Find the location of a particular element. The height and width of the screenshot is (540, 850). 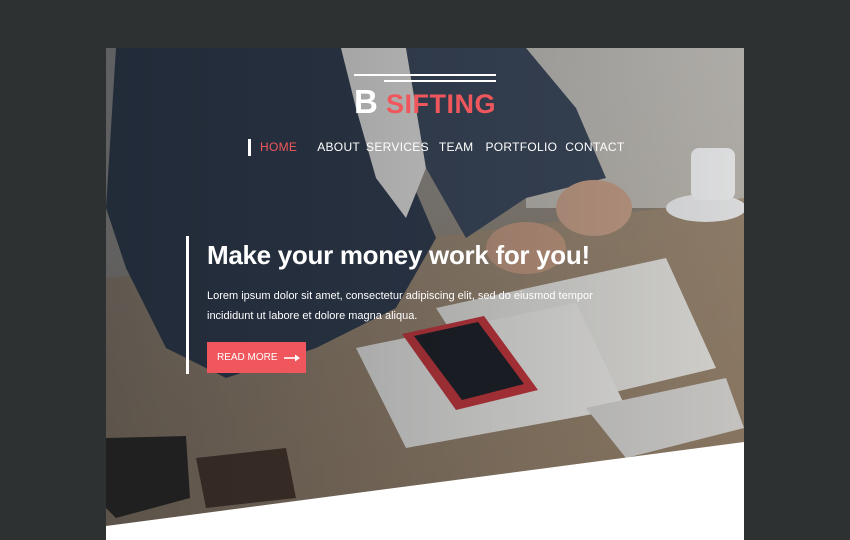

site-logo: B SIFTING is located at coordinates (426, 97).